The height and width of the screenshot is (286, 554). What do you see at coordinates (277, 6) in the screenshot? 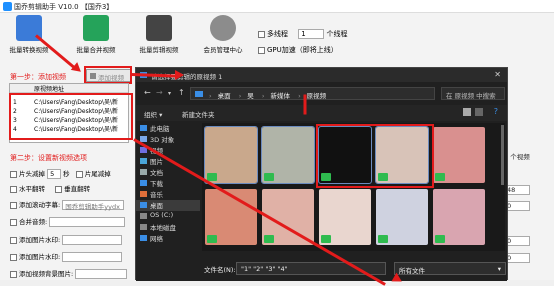
I see `title-bar: 国乔剪辑助手 V10.0 【国乔3】` at bounding box center [277, 6].